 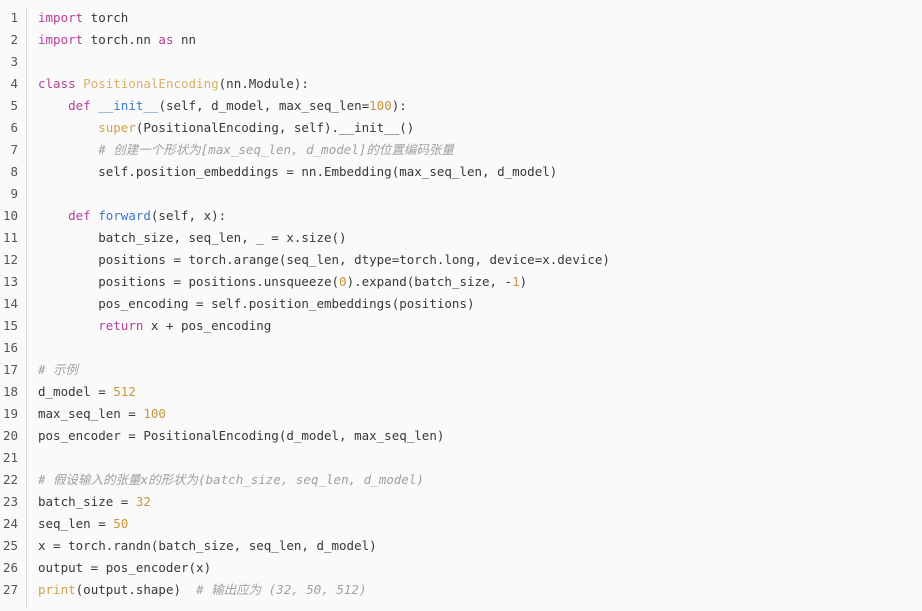 What do you see at coordinates (79, 215) in the screenshot?
I see `code-token-kw: def` at bounding box center [79, 215].